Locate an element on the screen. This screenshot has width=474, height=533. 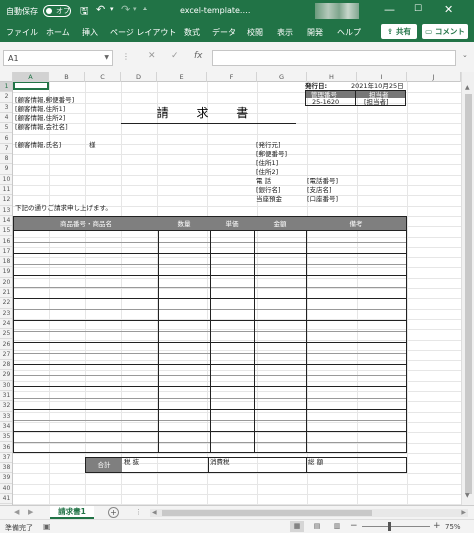
comment-button: ▭ コメント is located at coordinates (445, 31).